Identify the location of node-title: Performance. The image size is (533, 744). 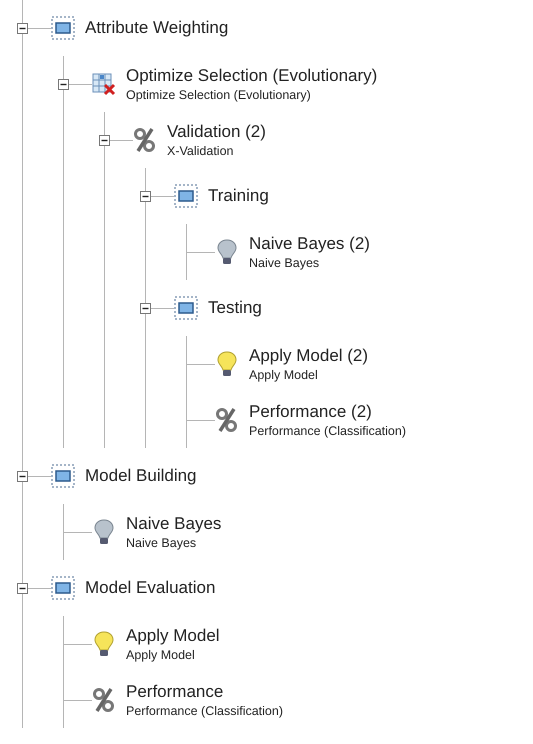
(204, 691).